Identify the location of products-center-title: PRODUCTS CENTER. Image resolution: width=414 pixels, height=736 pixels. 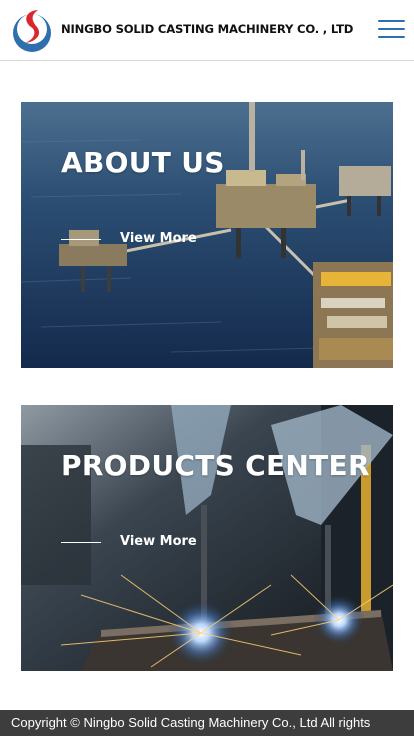
(215, 465).